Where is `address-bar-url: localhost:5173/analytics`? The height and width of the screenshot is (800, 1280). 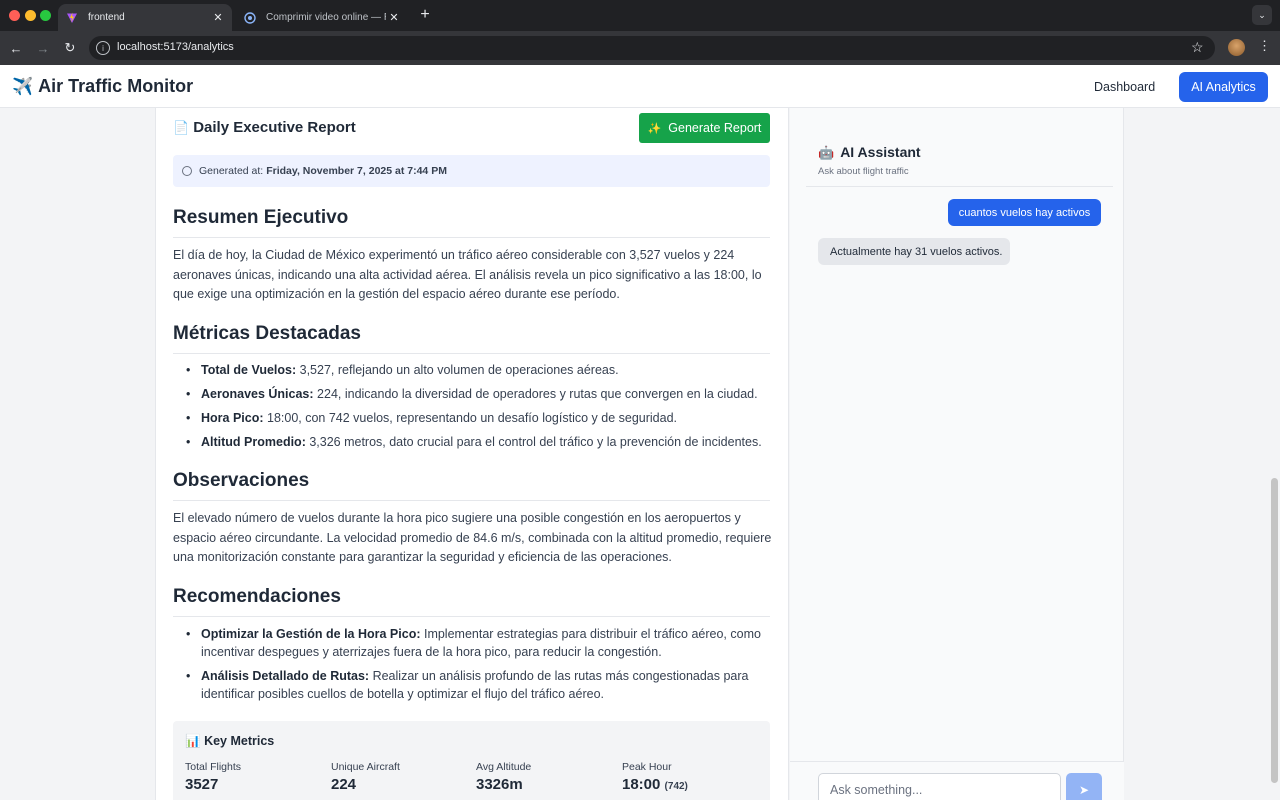
address-bar-url: localhost:5173/analytics is located at coordinates (175, 47).